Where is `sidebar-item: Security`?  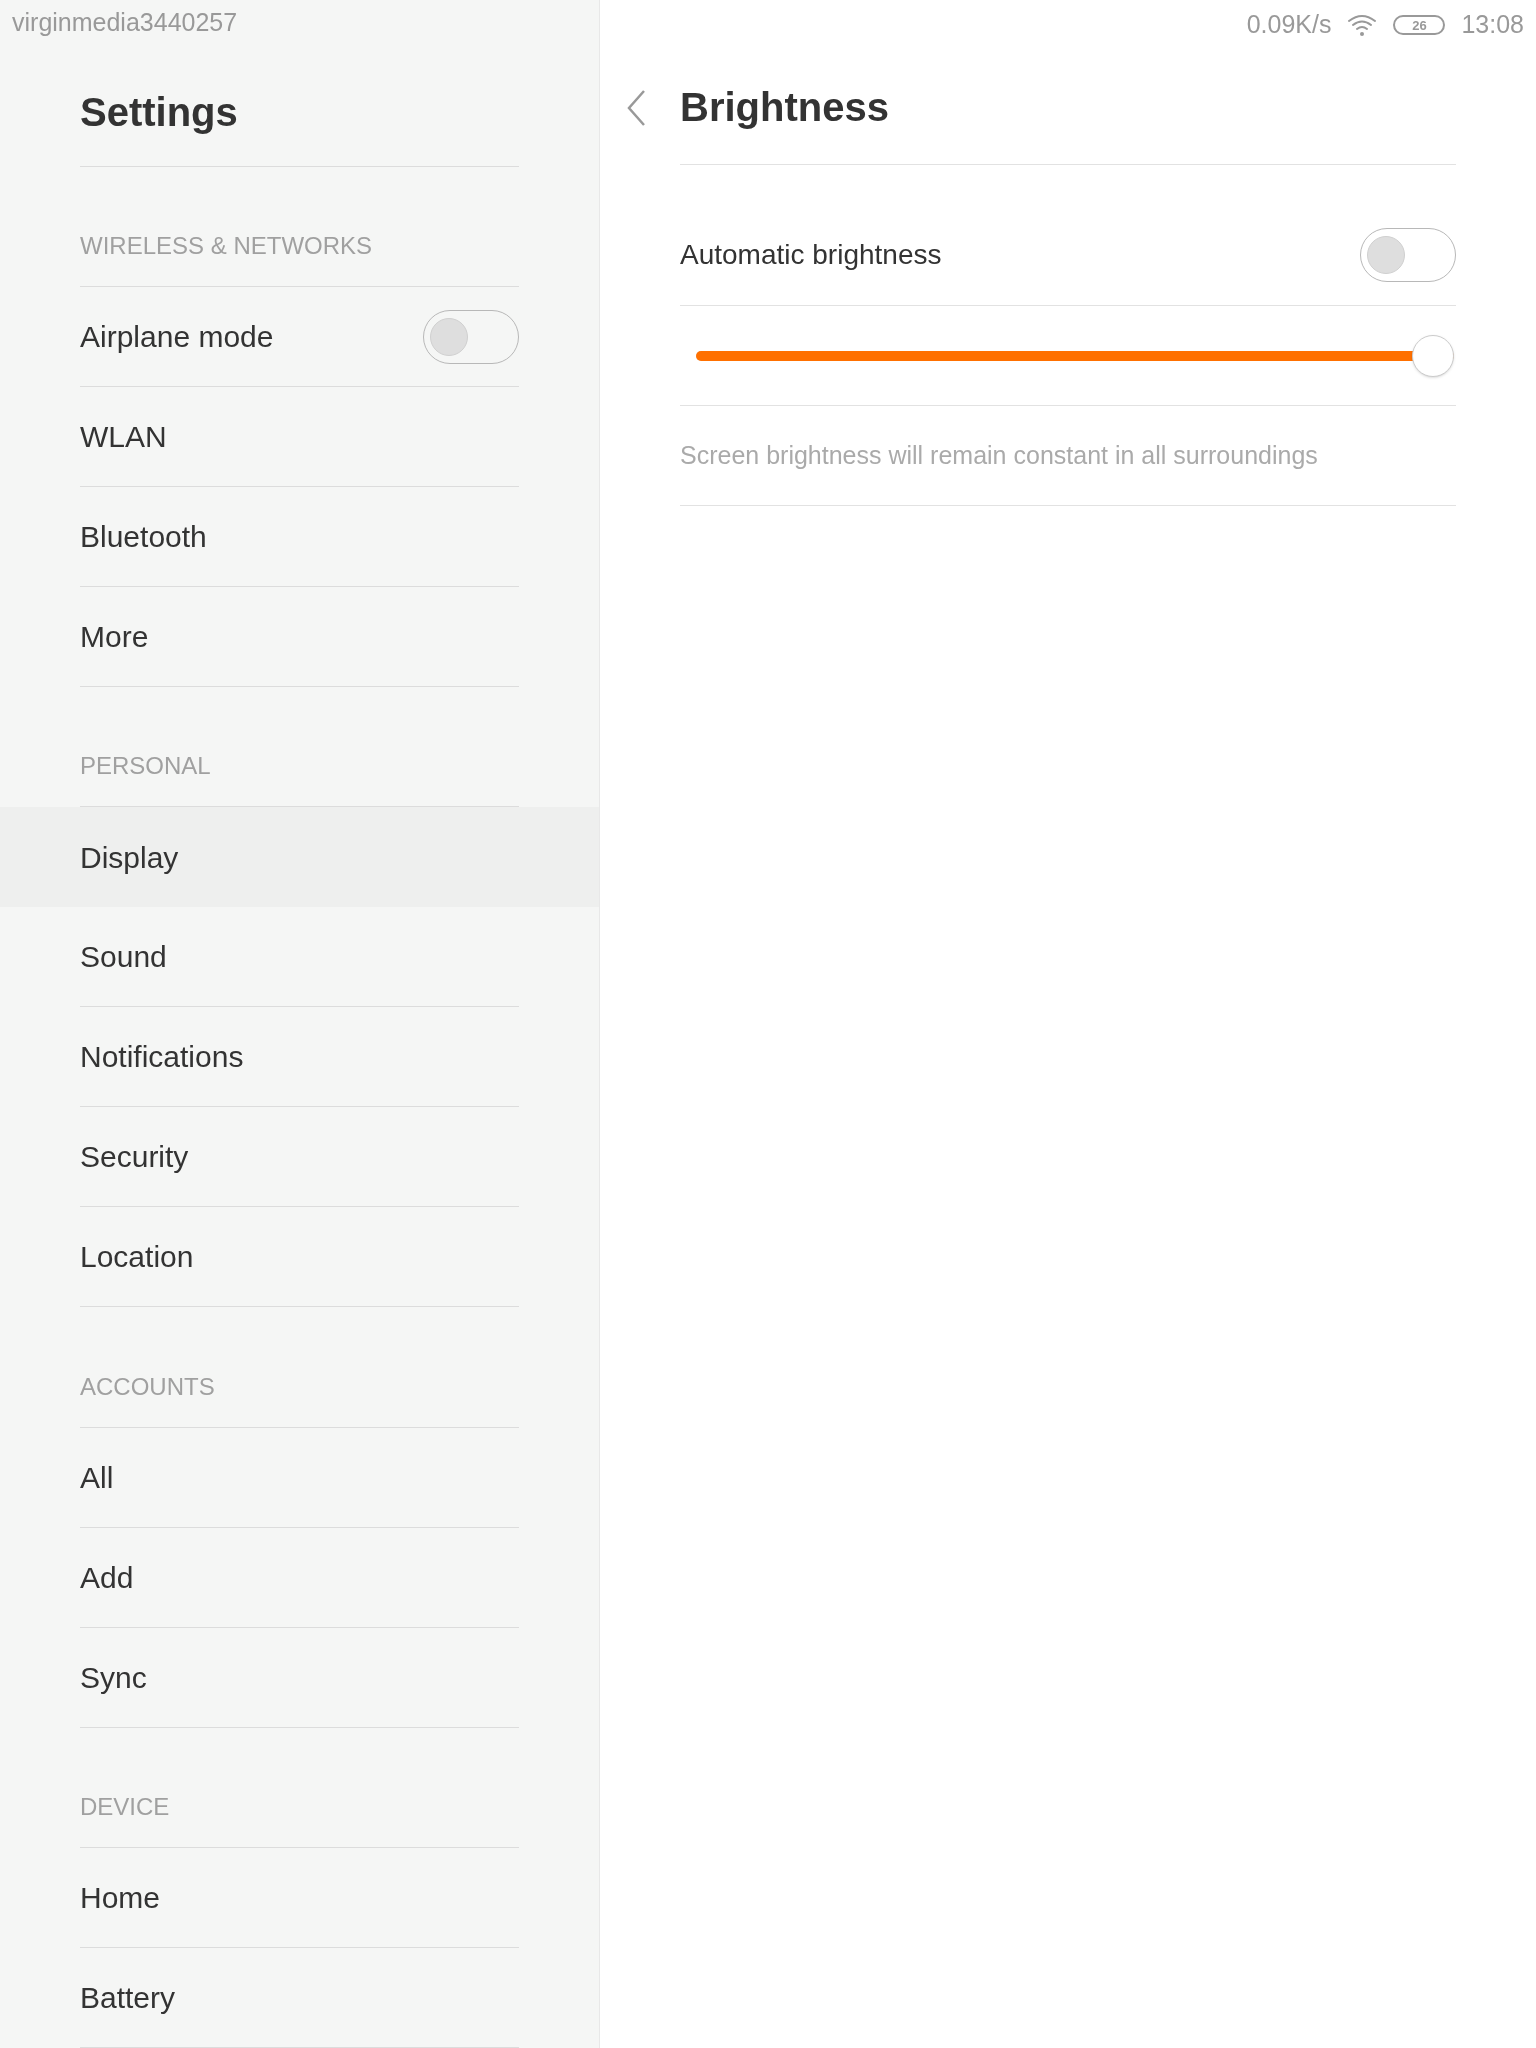 sidebar-item: Security is located at coordinates (299, 1157).